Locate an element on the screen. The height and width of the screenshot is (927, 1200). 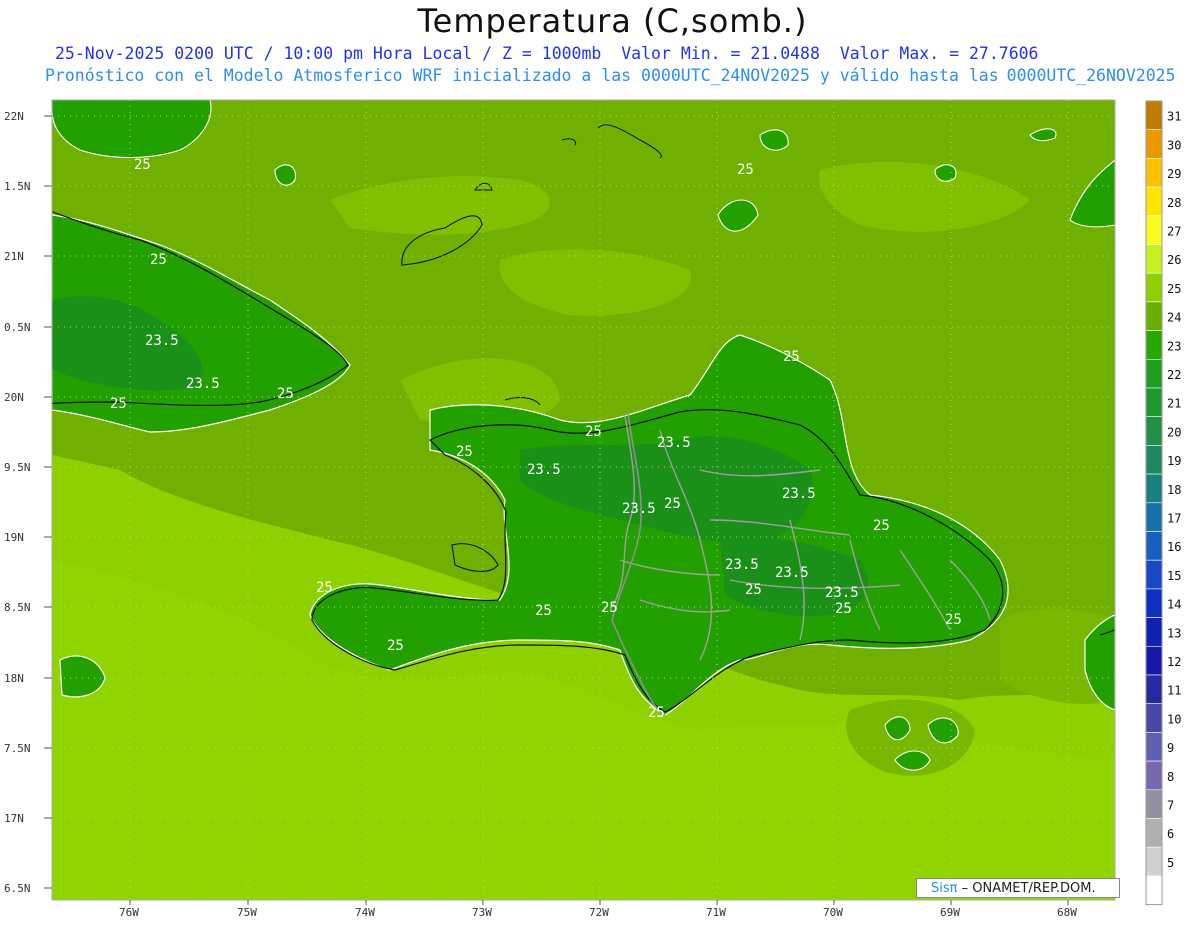
colorbar-tick-label: 12 is located at coordinates (1174, 662).